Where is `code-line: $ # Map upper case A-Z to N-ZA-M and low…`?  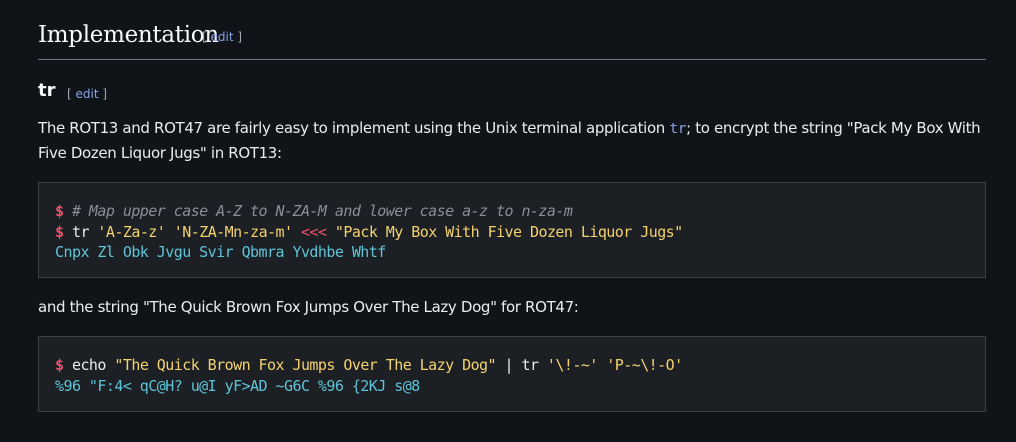
code-line: $ # Map upper case A-Z to N-ZA-M and low… is located at coordinates (314, 211).